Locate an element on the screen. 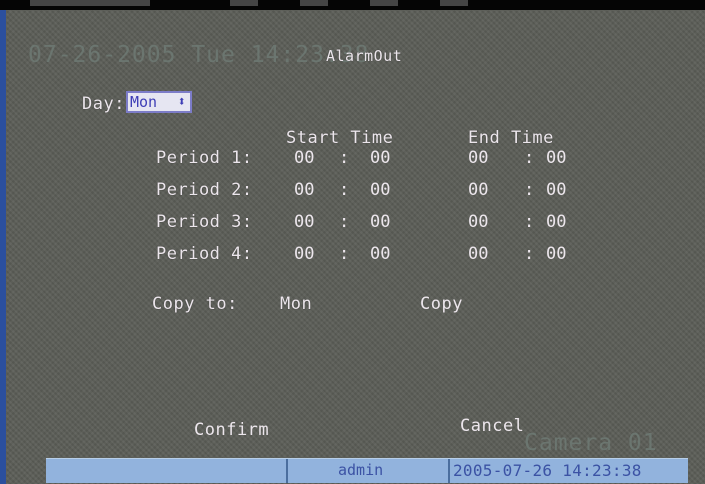 The image size is (705, 484). top-strip is located at coordinates (352, 5).